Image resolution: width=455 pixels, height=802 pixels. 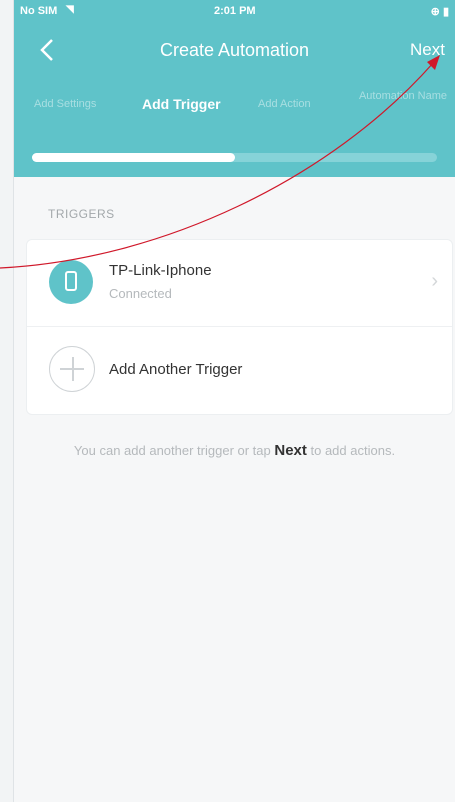 I want to click on triggers-section-label: TRIGGERS, so click(x=81, y=214).